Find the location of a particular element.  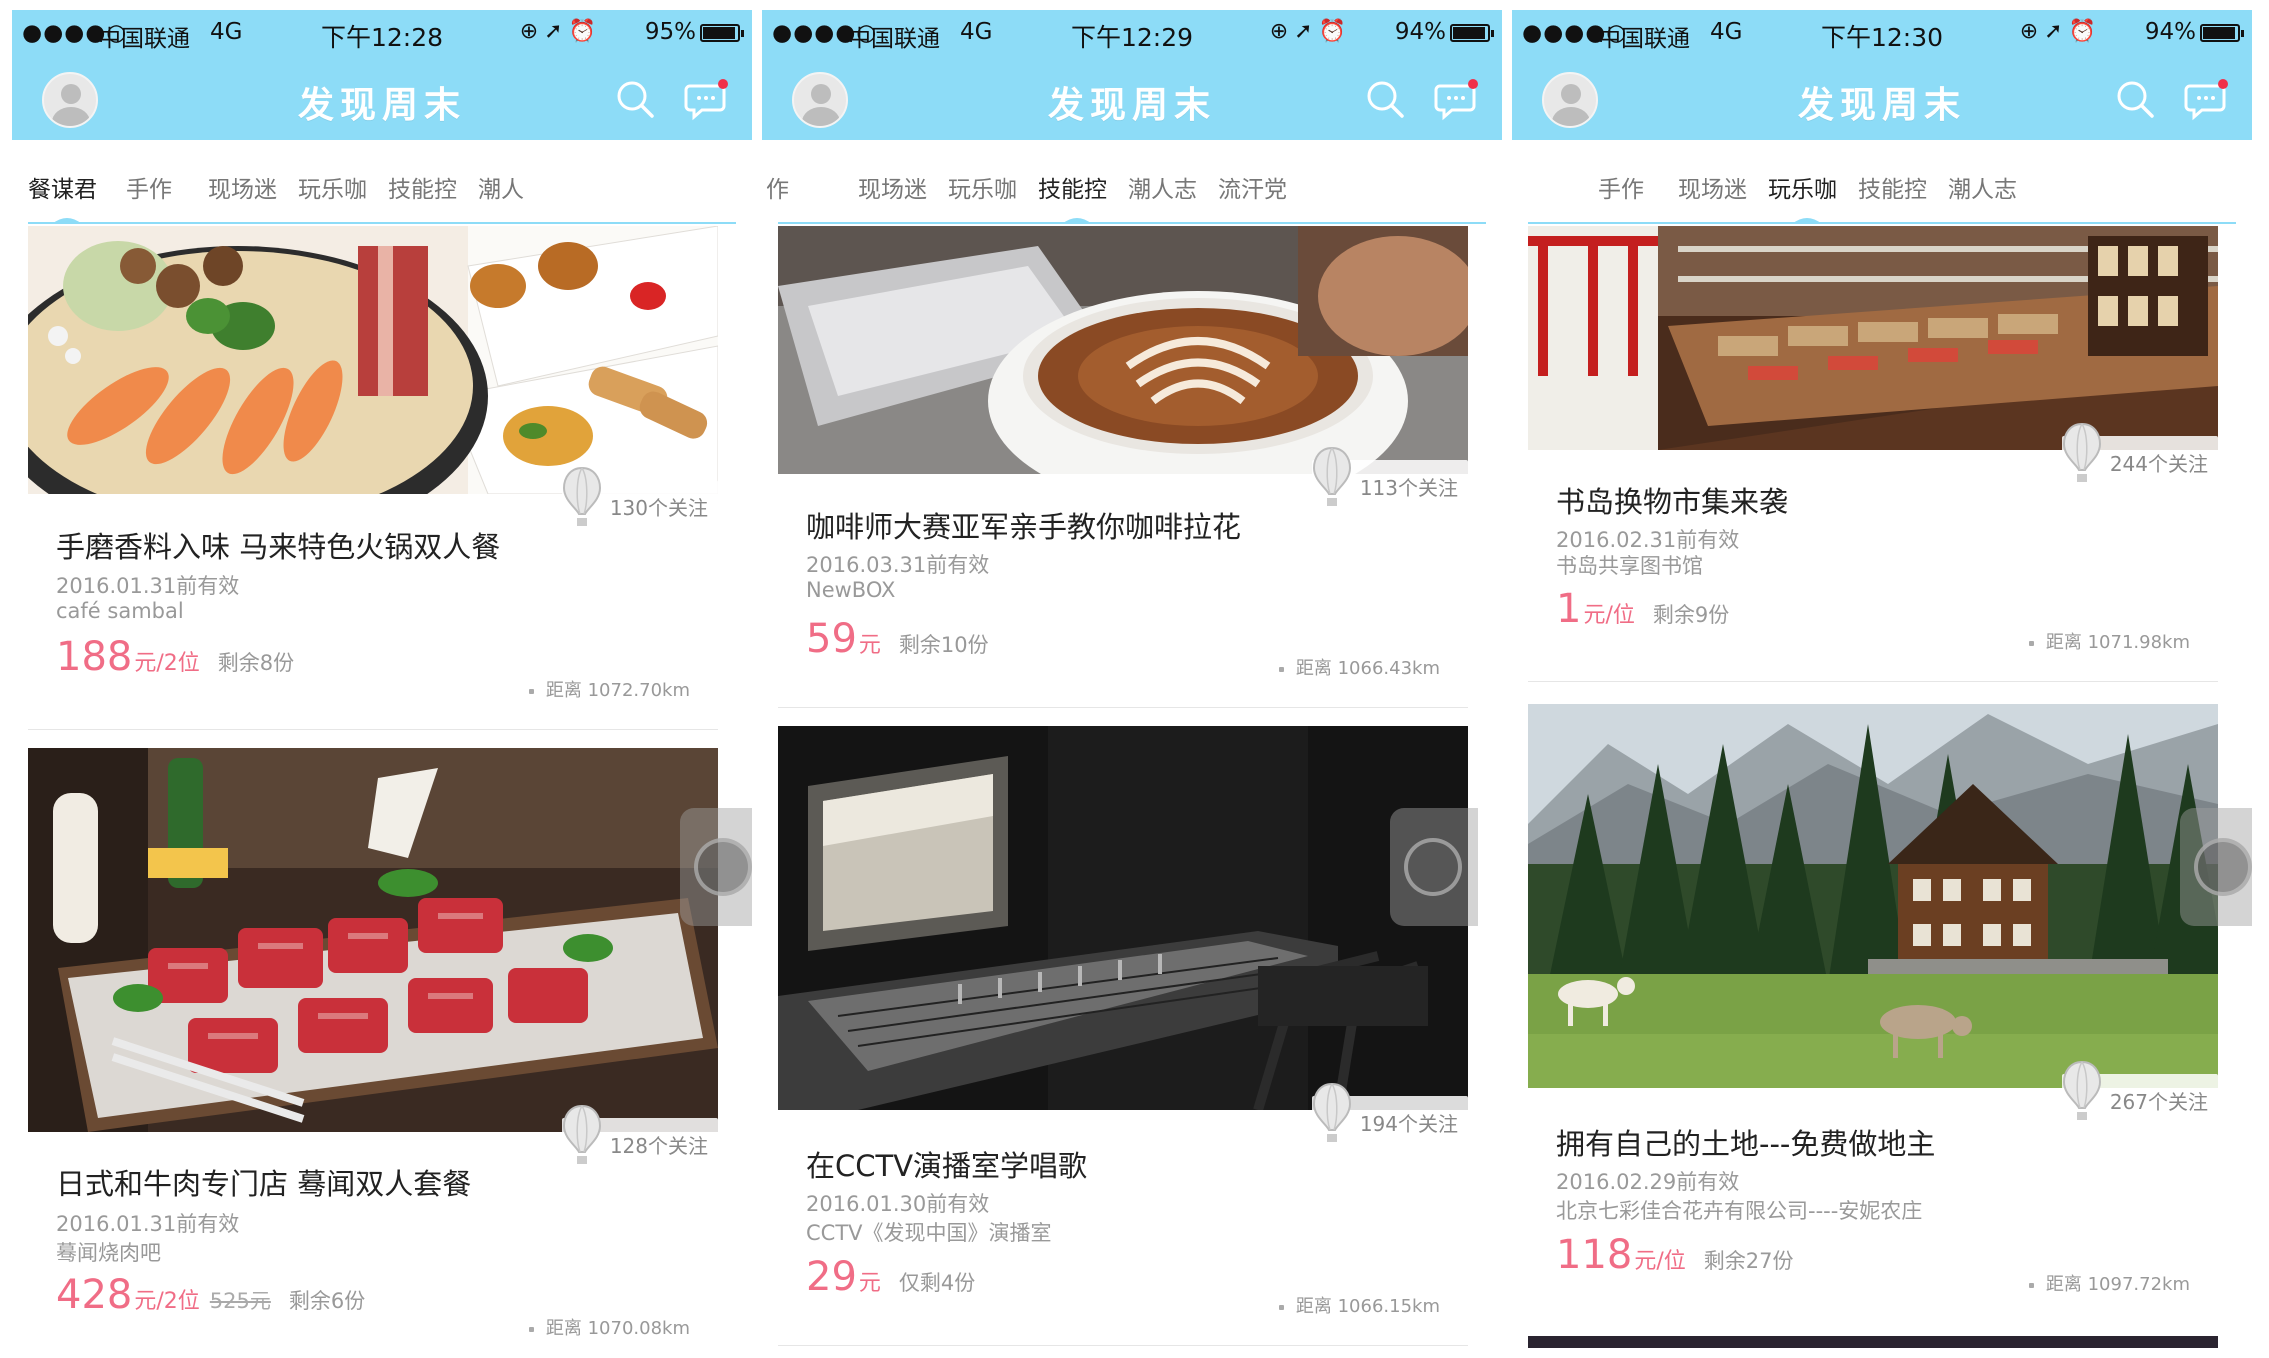

status-bar: ●●●●○ 中国联通 4G 下午12:29 ⊕➚⏰ 94% is located at coordinates (1132, 33).